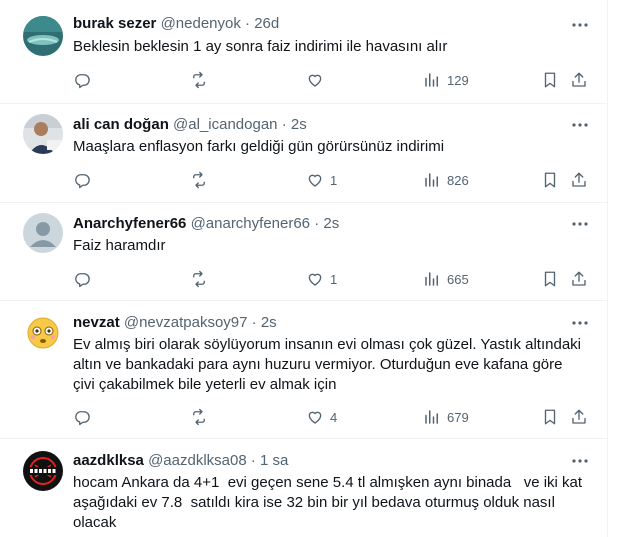 This screenshot has width=623, height=537. What do you see at coordinates (201, 23) in the screenshot?
I see `user-handle: @nedenyok` at bounding box center [201, 23].